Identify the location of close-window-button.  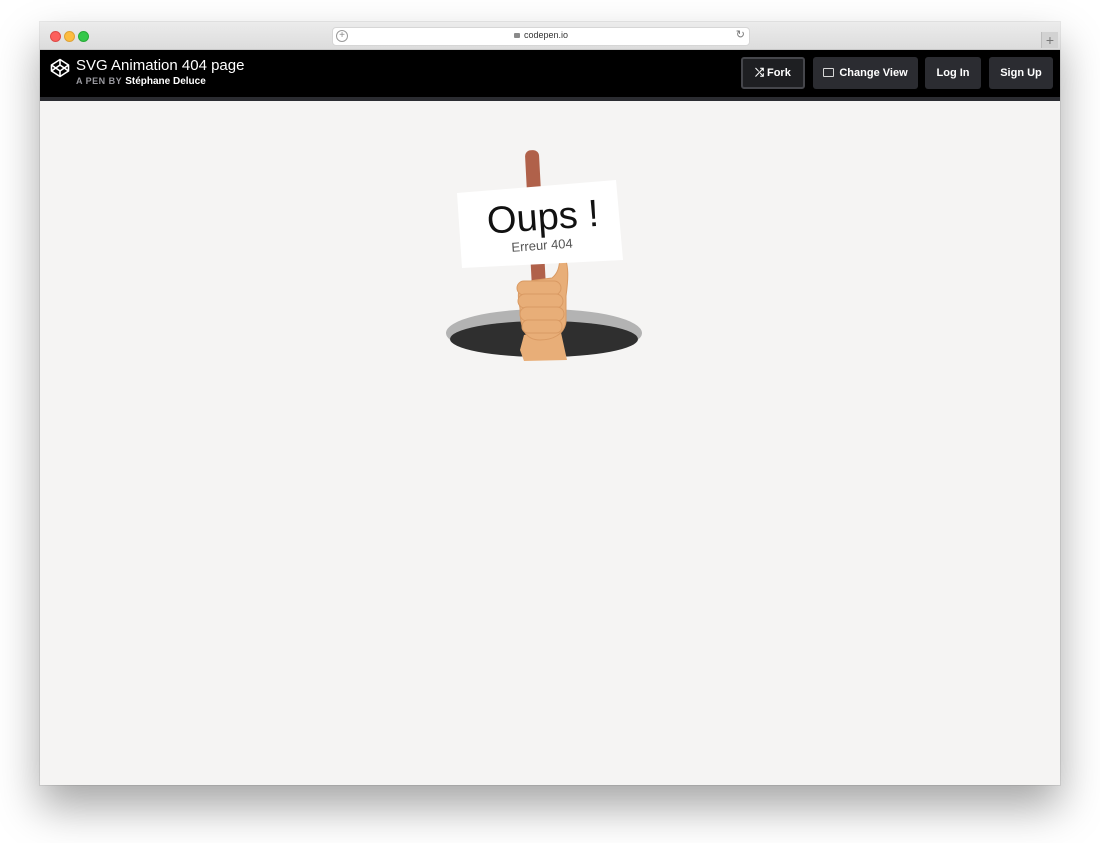
(55, 36).